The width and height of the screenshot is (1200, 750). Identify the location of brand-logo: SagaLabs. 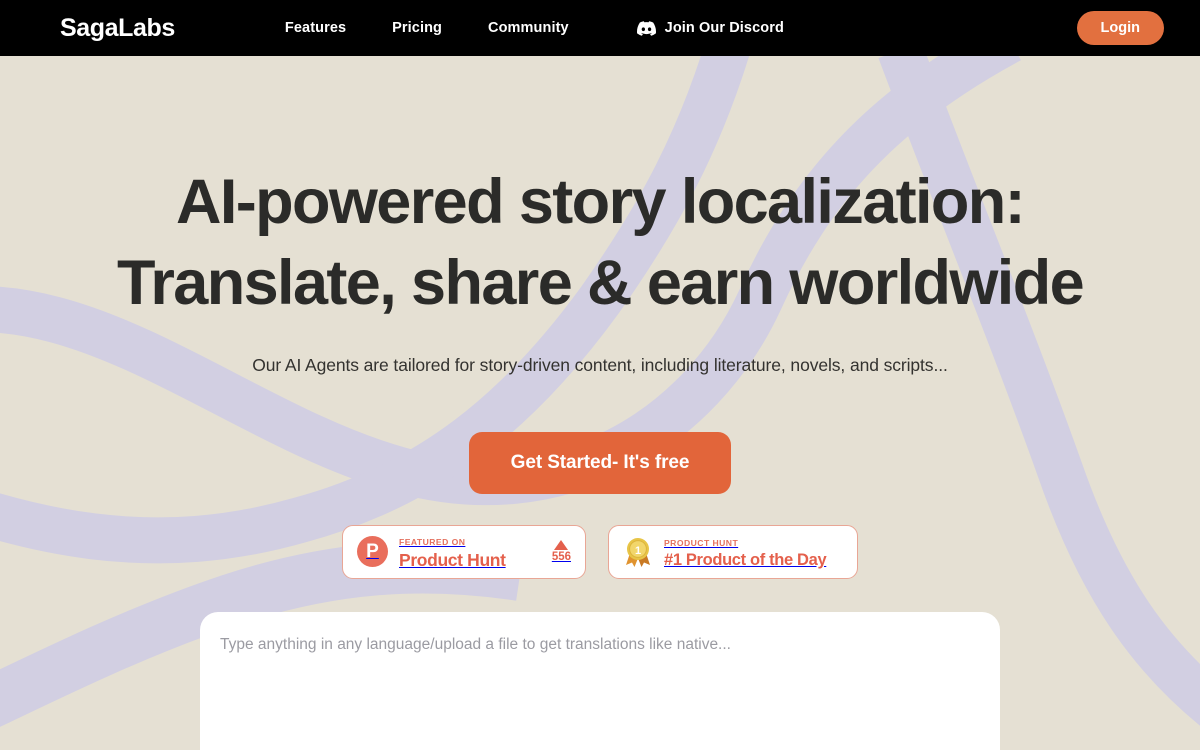
(117, 28).